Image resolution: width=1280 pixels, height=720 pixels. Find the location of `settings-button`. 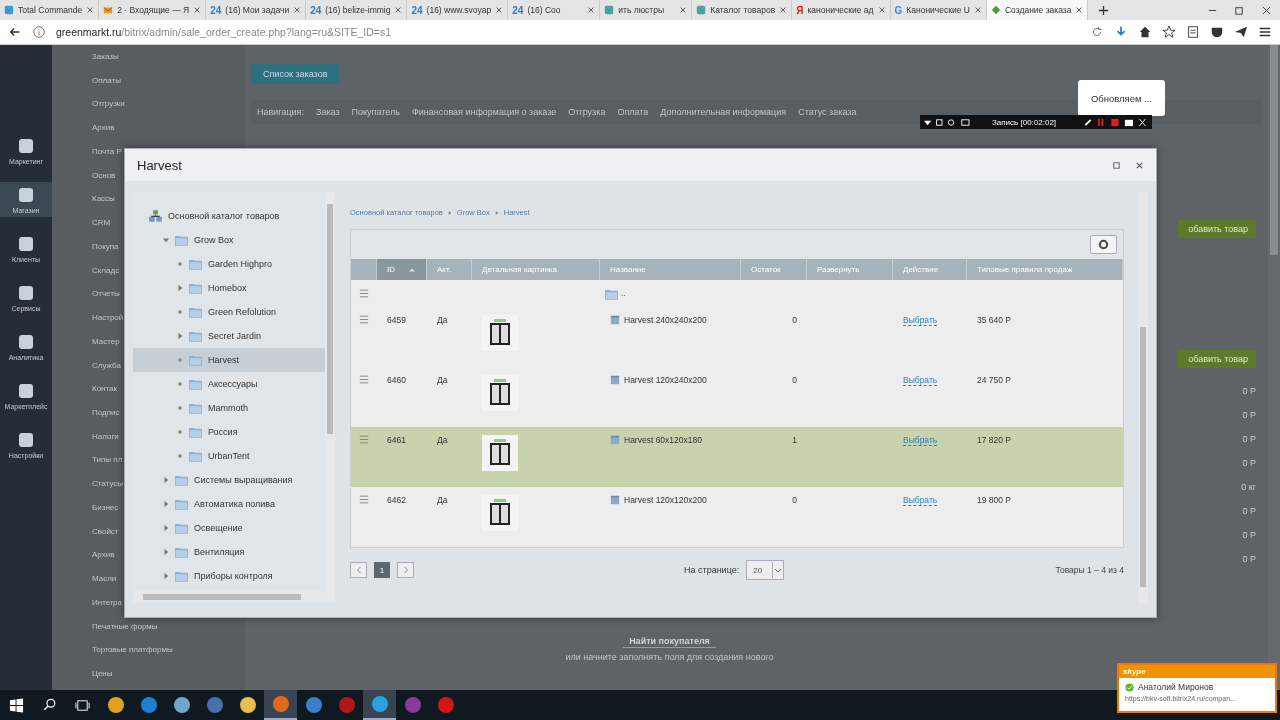

settings-button is located at coordinates (1103, 244).